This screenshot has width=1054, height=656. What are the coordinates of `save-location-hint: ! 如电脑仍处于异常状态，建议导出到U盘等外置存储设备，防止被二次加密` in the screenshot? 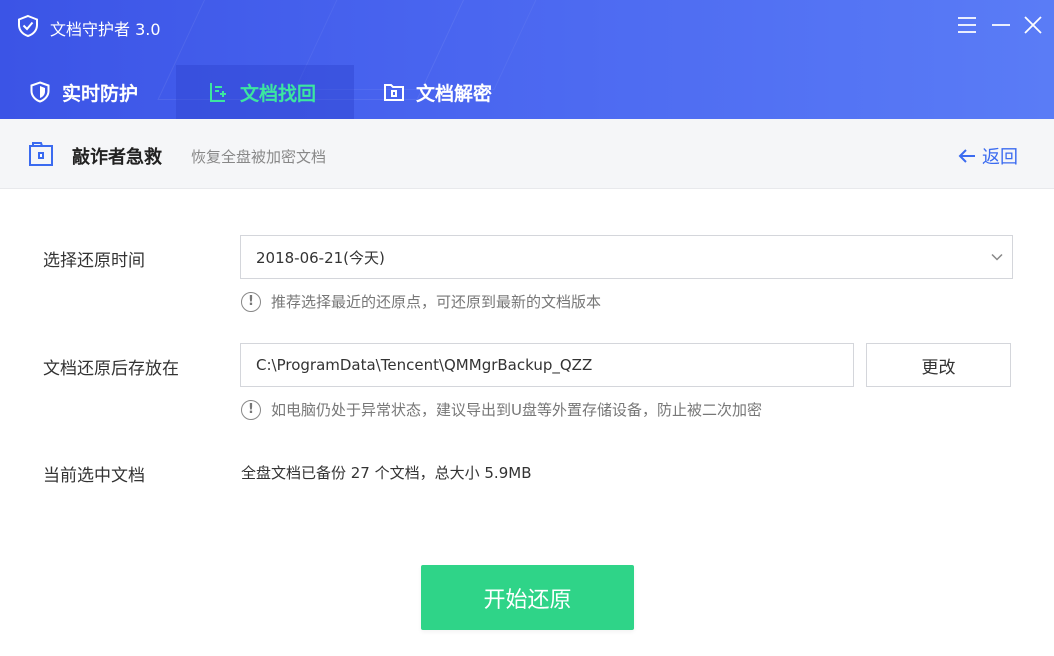 It's located at (501, 409).